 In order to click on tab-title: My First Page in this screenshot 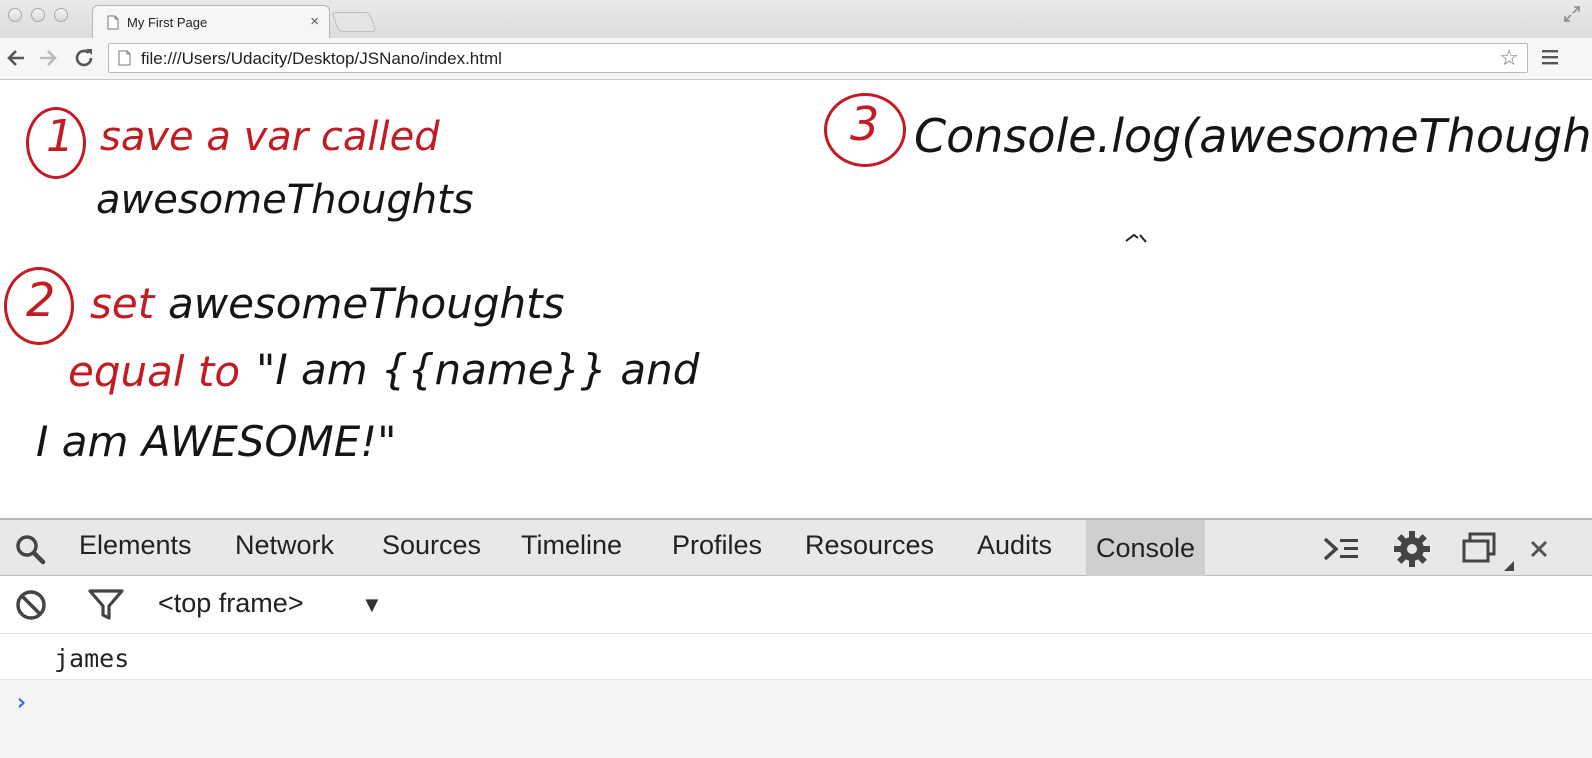, I will do `click(167, 22)`.